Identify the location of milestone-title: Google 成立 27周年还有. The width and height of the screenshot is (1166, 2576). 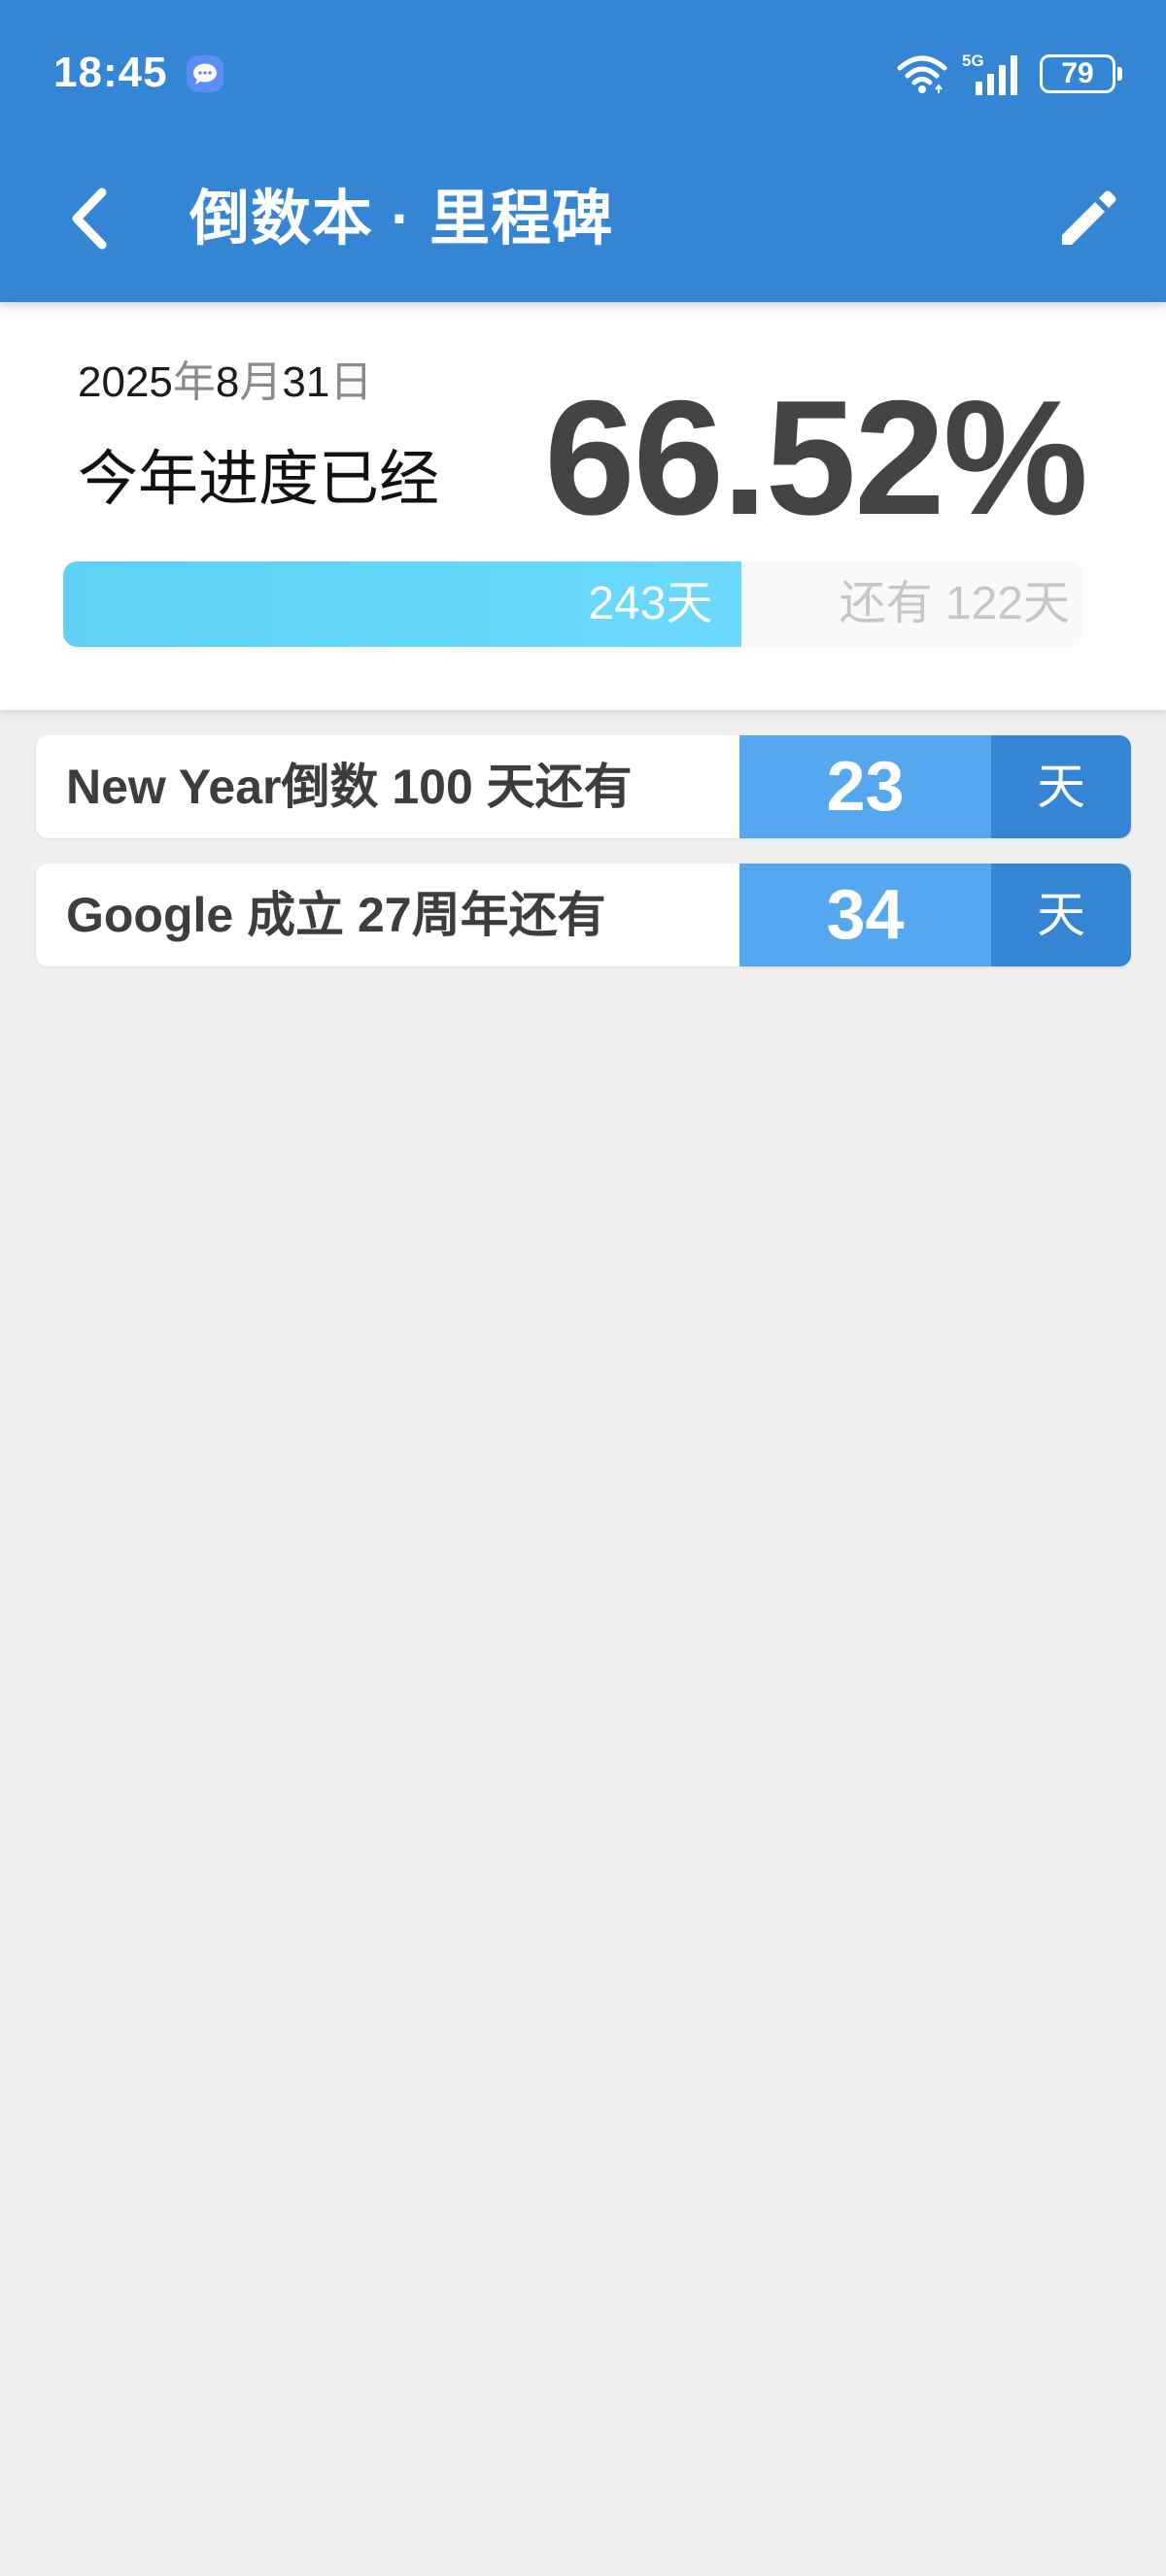
(336, 915).